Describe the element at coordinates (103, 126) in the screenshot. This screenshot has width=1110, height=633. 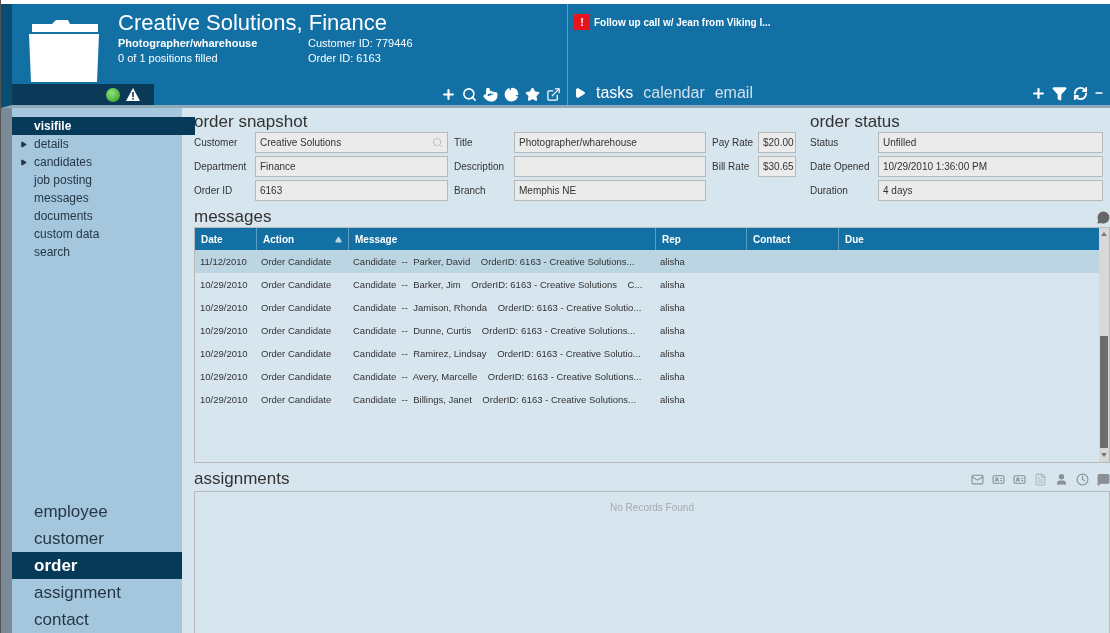
I see `sidebar-item: visifile` at that location.